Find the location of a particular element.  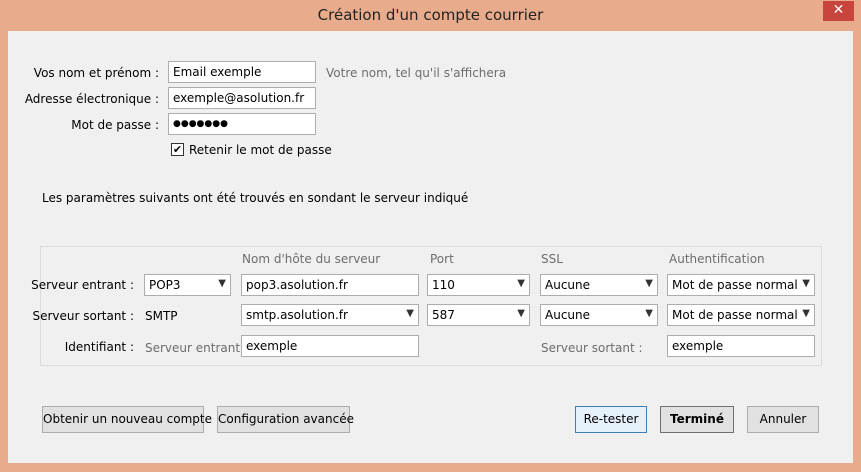

outgoing-protocol-label: SMTP is located at coordinates (161, 316).